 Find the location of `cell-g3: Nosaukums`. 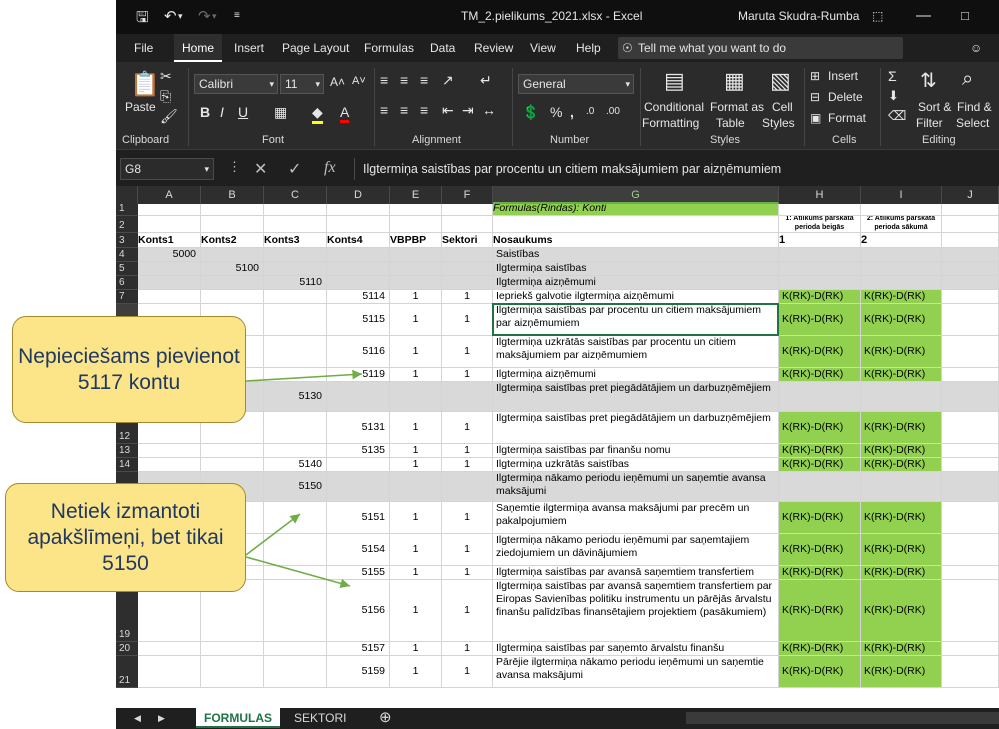

cell-g3: Nosaukums is located at coordinates (636, 240).